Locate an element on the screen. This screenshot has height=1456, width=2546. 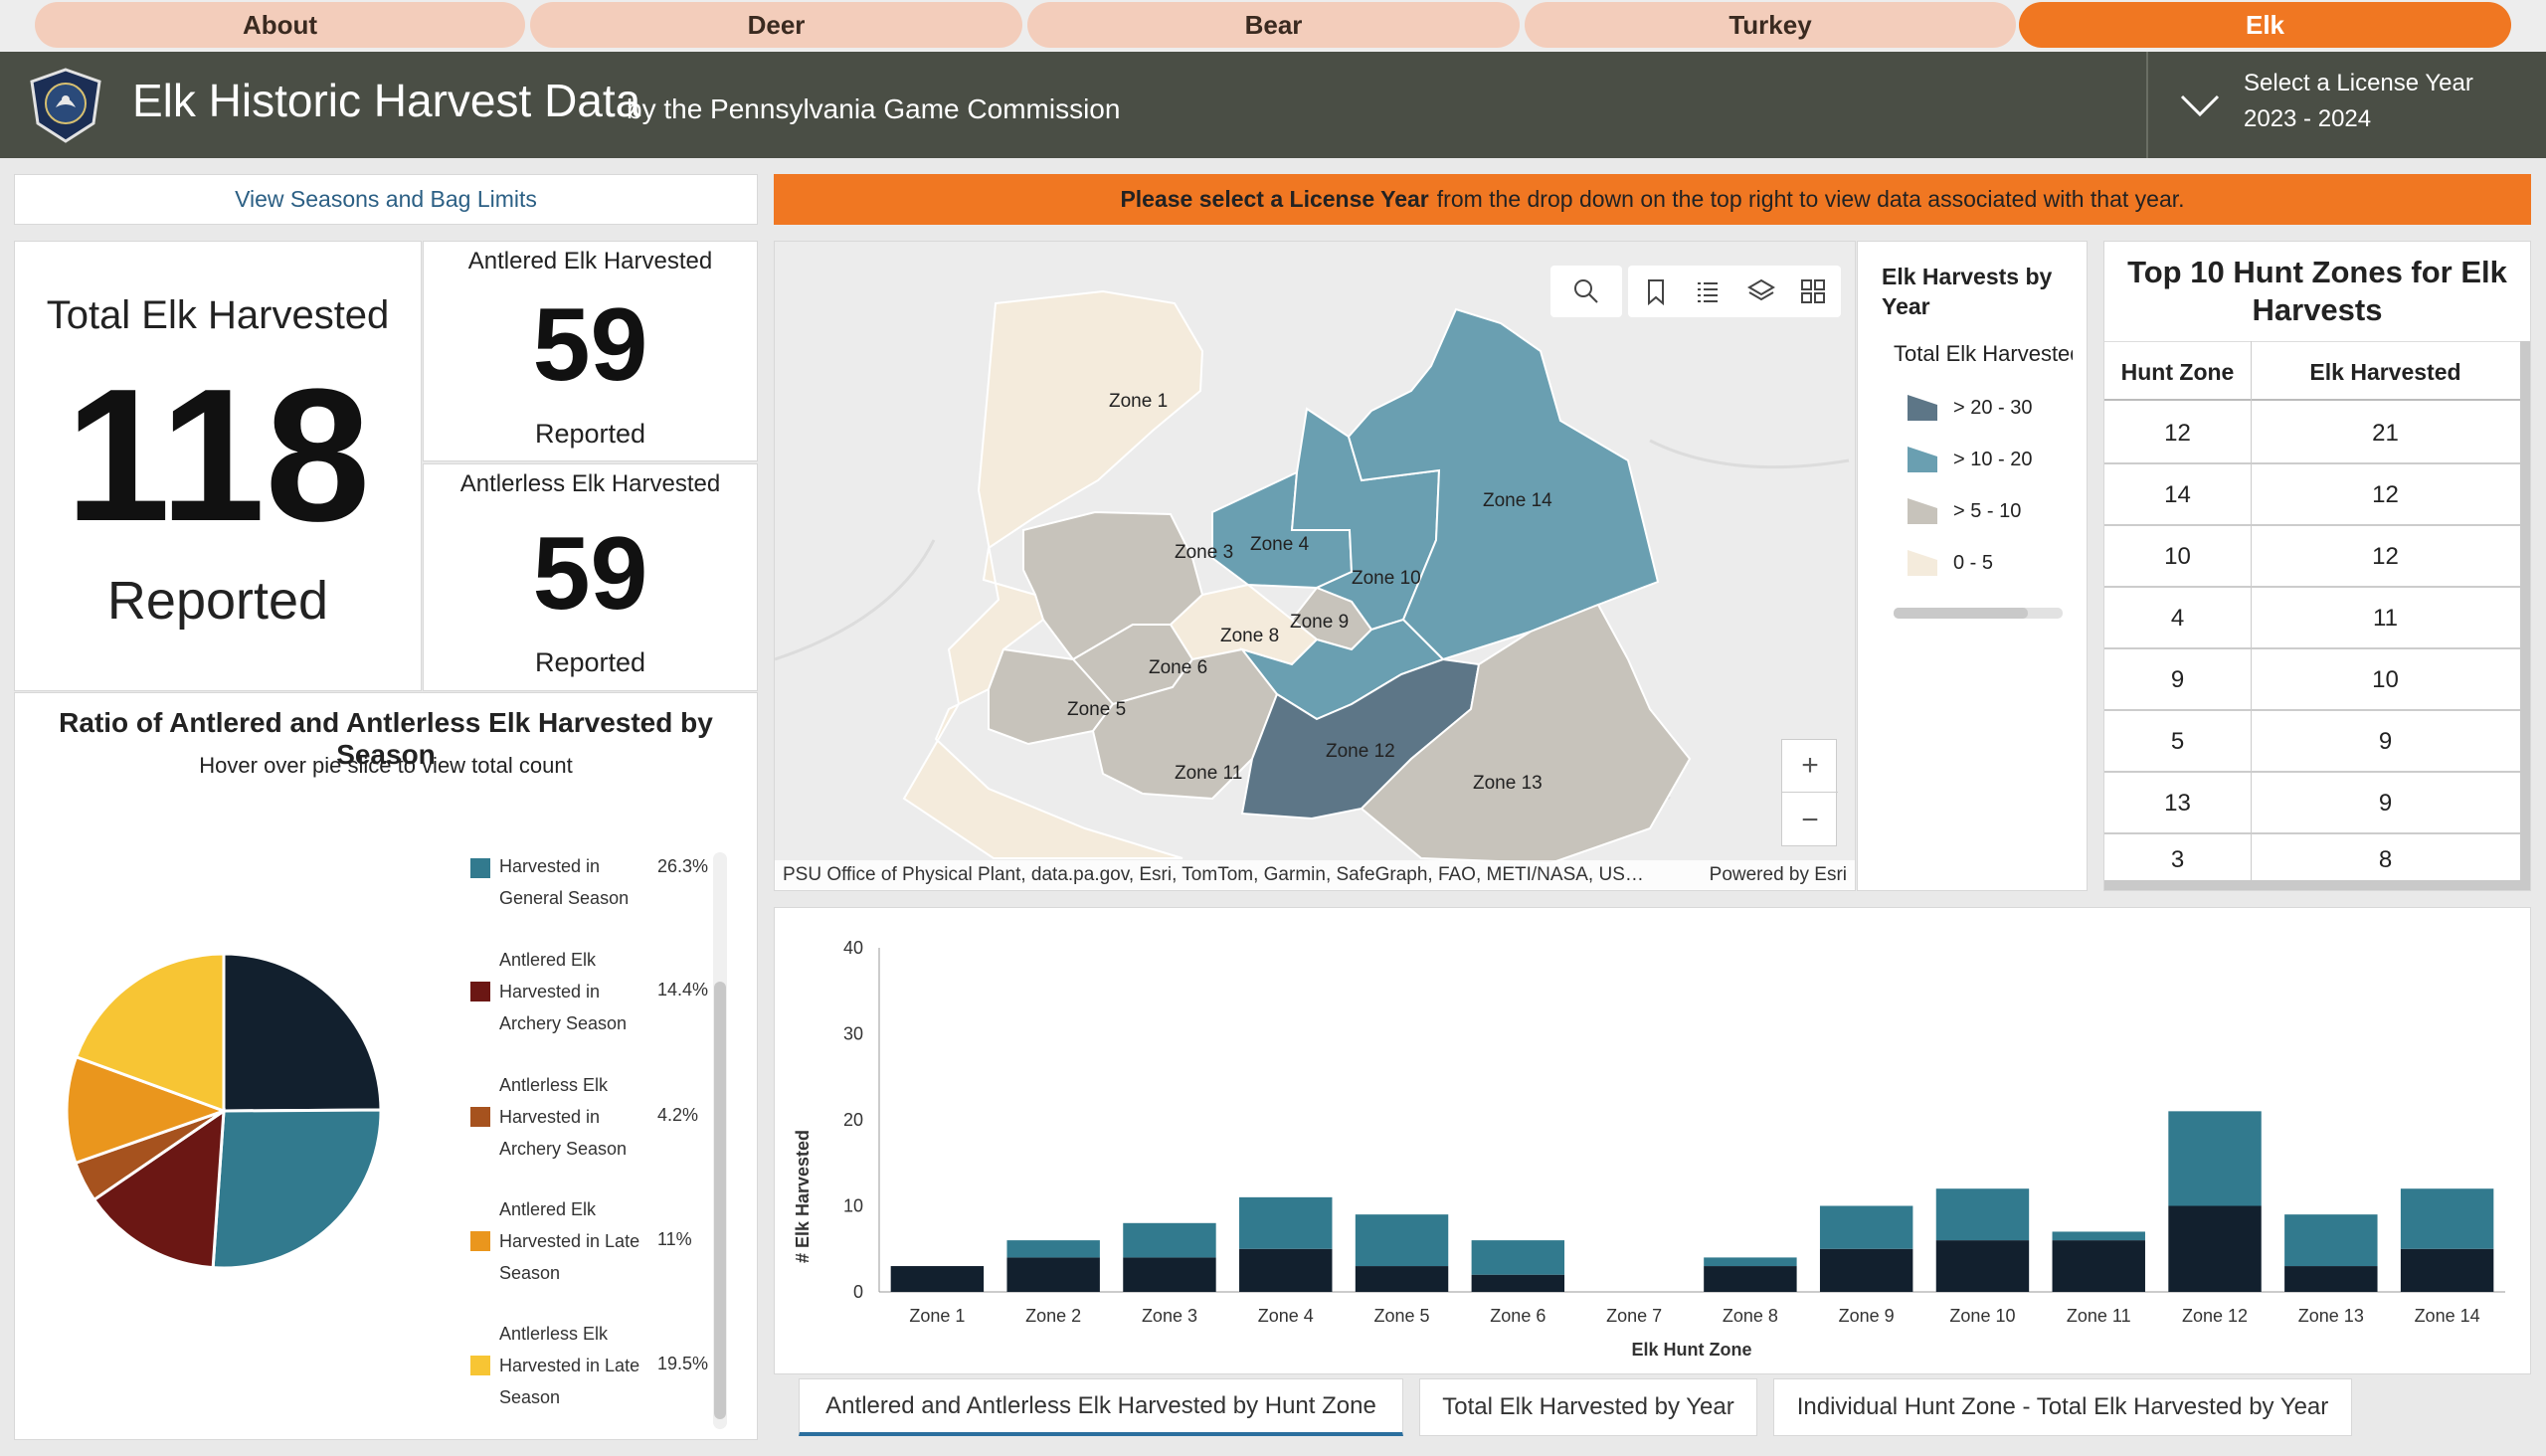
seasons-link: View Seasons and Bag Limits is located at coordinates (386, 199).